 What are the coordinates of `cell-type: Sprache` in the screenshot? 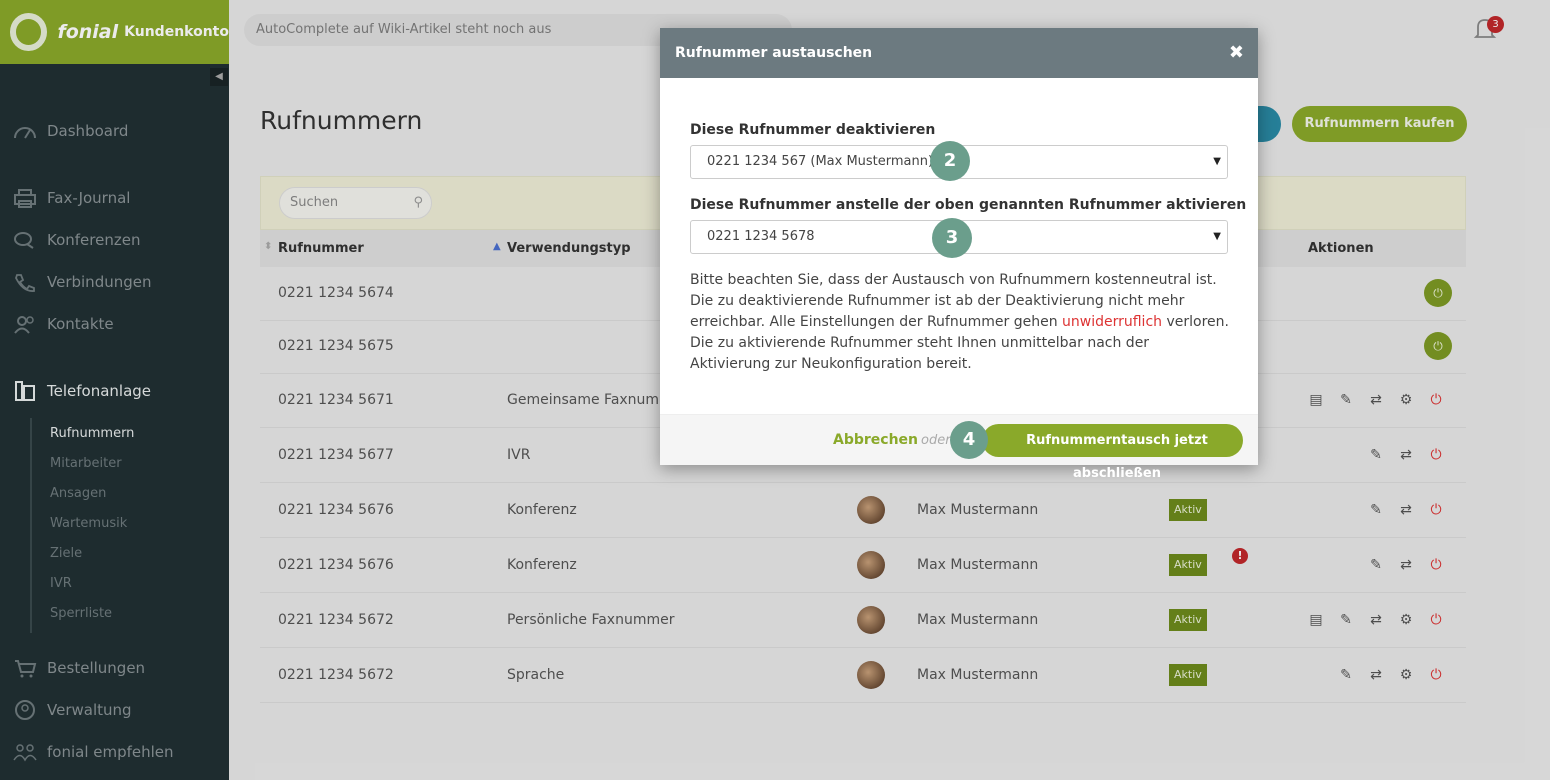 It's located at (536, 675).